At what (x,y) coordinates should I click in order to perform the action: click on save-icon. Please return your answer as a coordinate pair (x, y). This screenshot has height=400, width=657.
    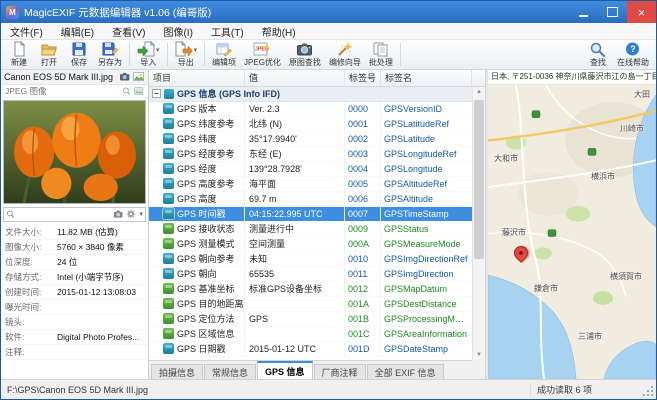
    Looking at the image, I should click on (79, 50).